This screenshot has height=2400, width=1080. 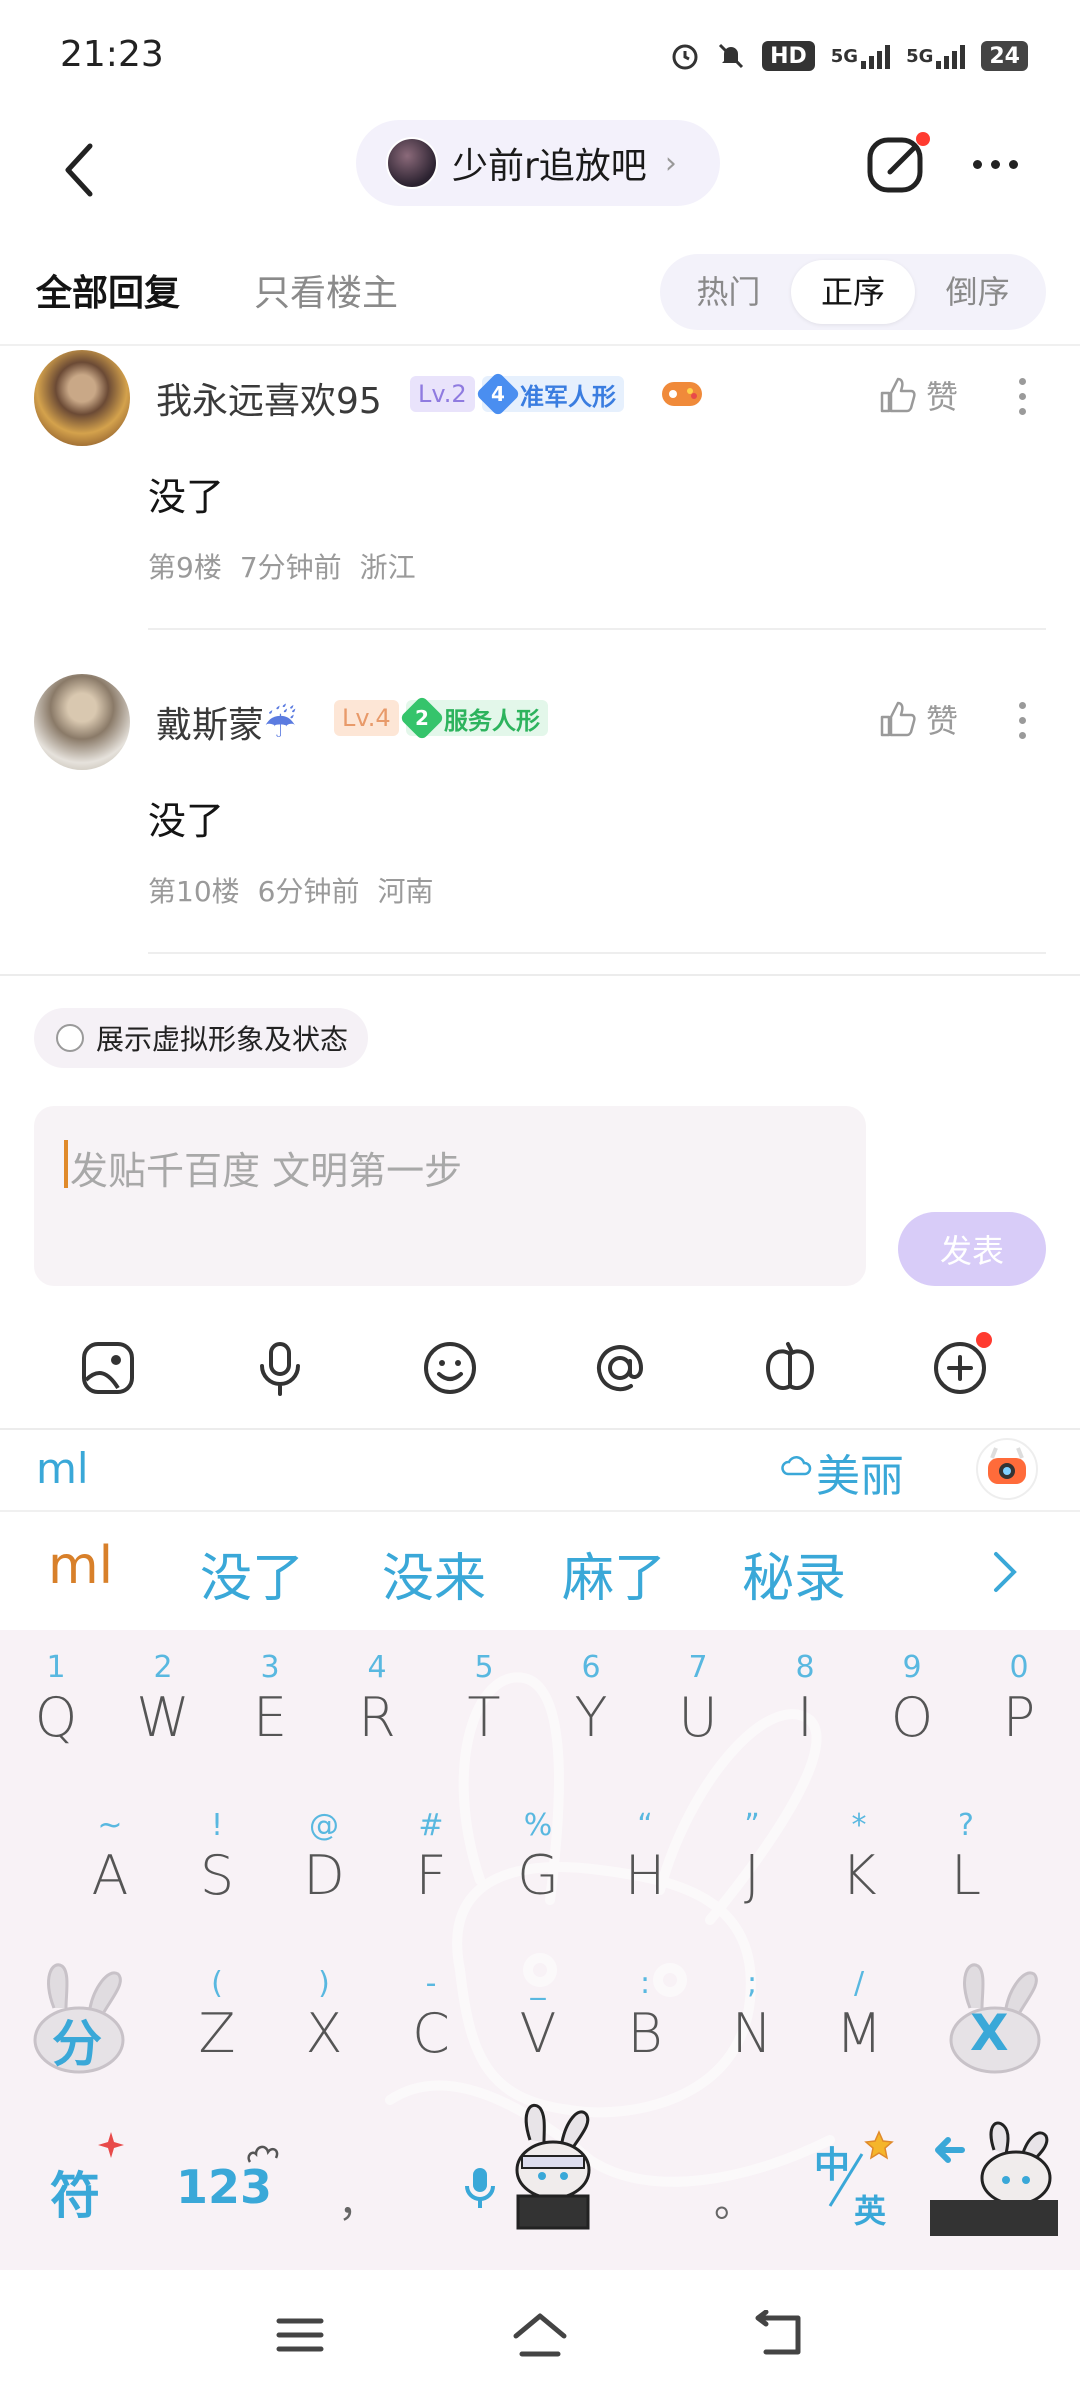 I want to click on chevron-right-icon, so click(x=1005, y=1572).